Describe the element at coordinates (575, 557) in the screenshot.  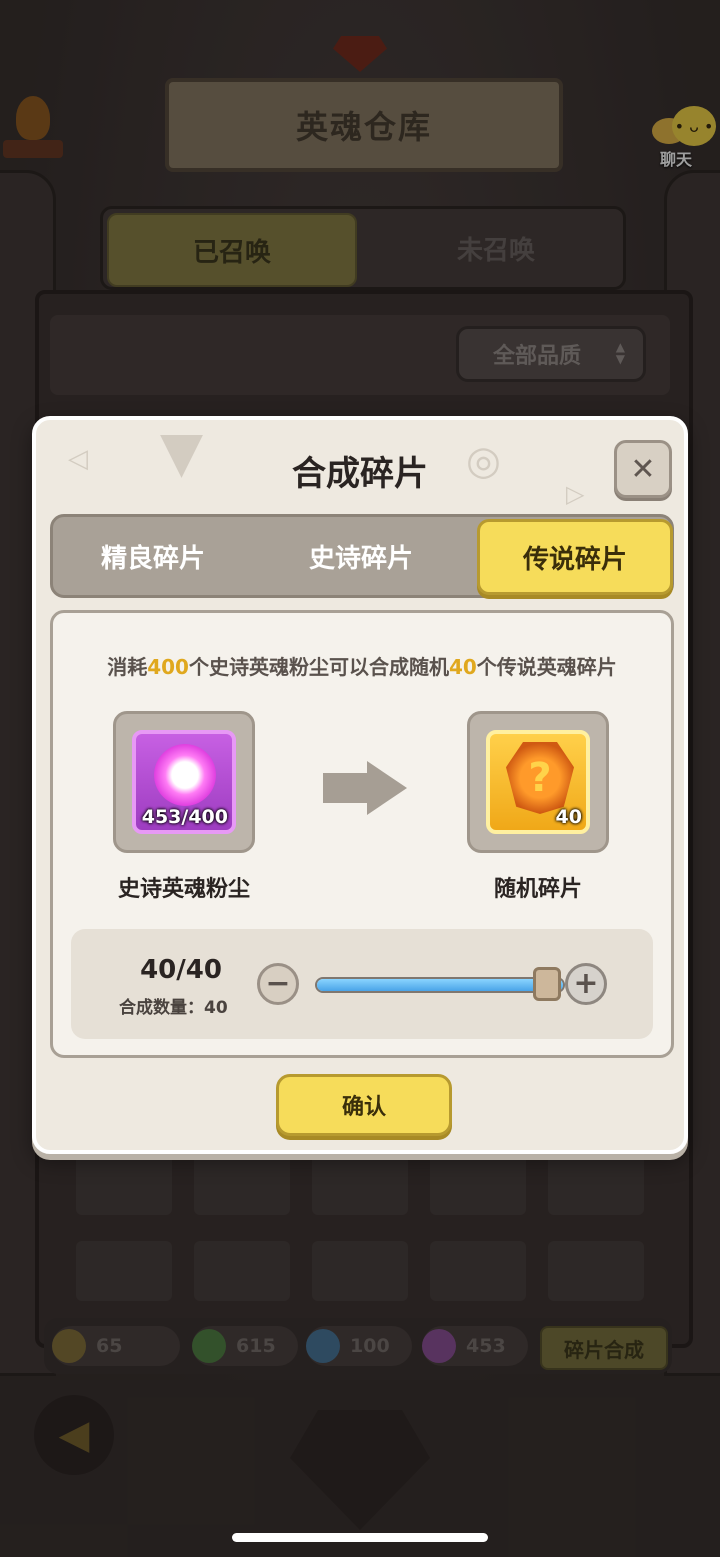
I see `tab-legendary-fragments: 传说碎片` at that location.